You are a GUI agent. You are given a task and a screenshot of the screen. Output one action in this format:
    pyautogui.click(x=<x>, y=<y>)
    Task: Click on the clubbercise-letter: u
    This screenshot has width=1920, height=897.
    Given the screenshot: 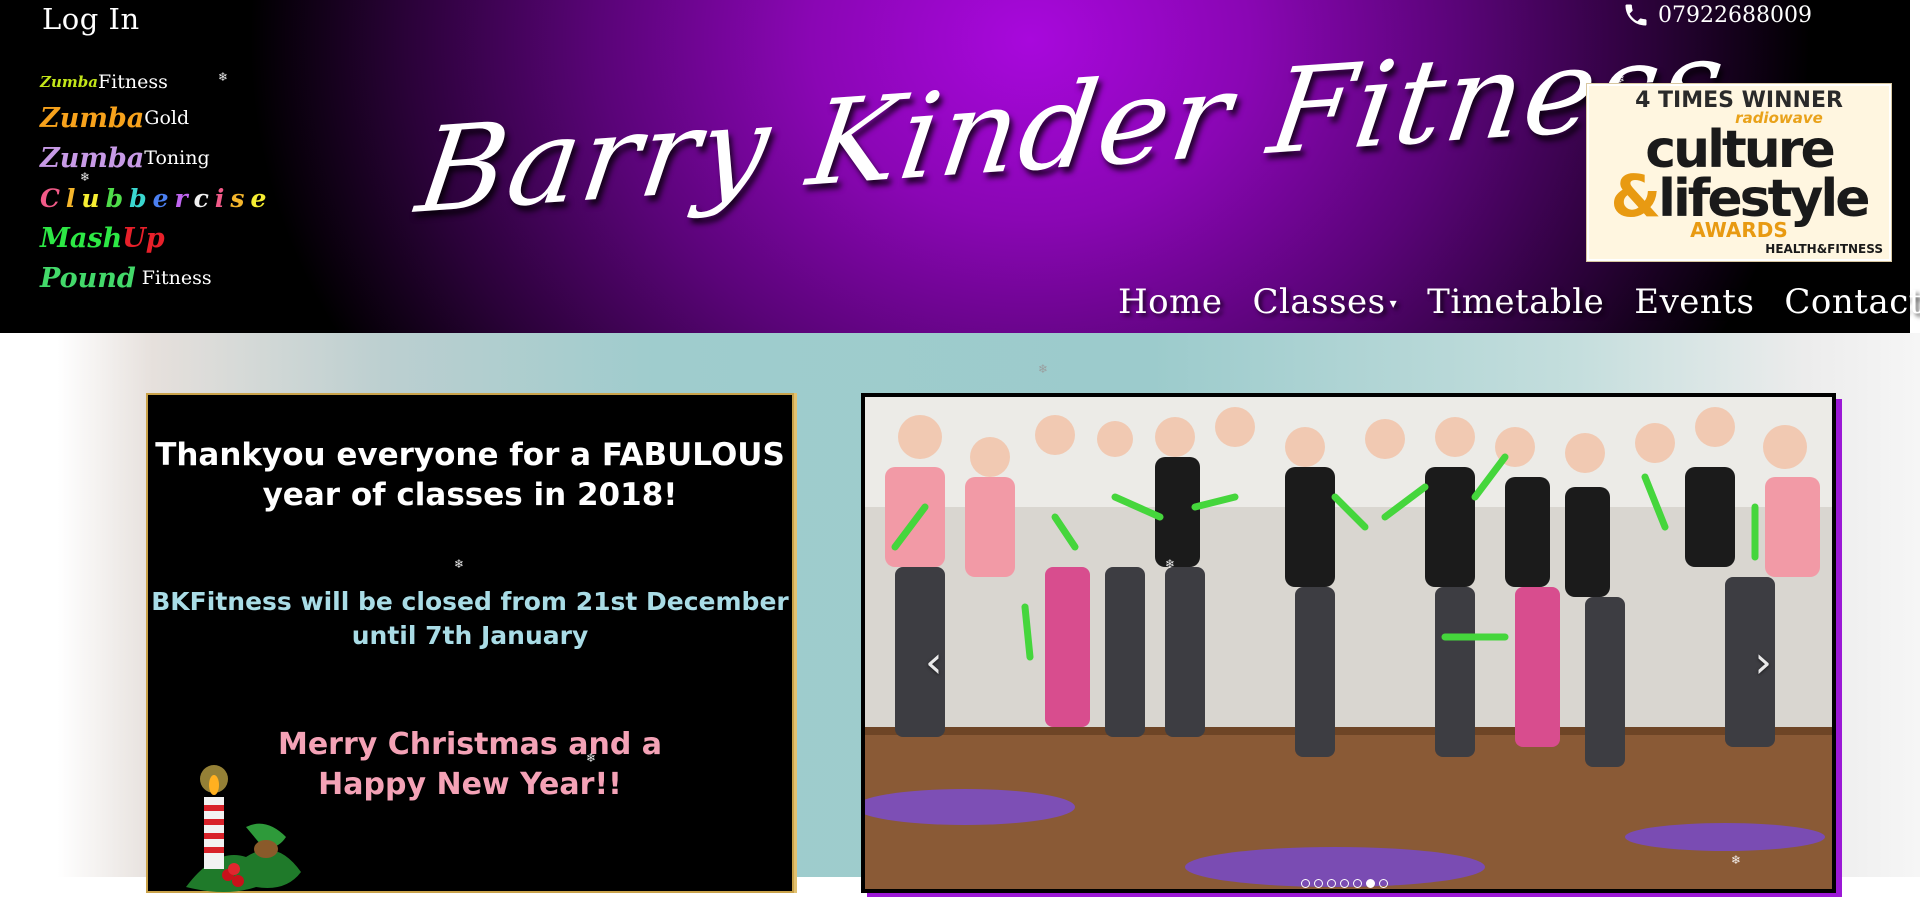 What is the action you would take?
    pyautogui.click(x=93, y=198)
    